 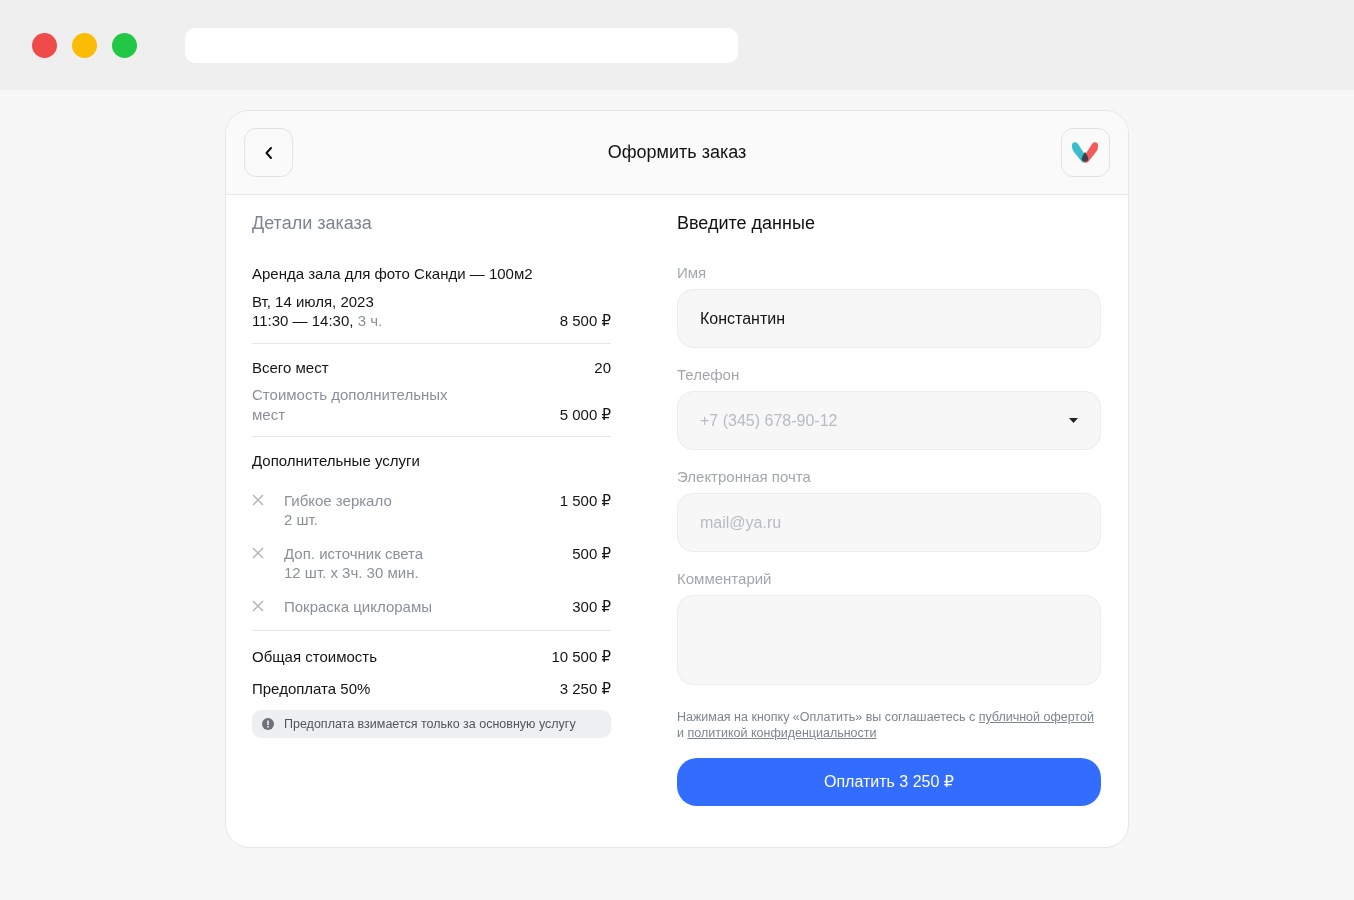 I want to click on total-label: Общая стоимость, so click(x=314, y=657).